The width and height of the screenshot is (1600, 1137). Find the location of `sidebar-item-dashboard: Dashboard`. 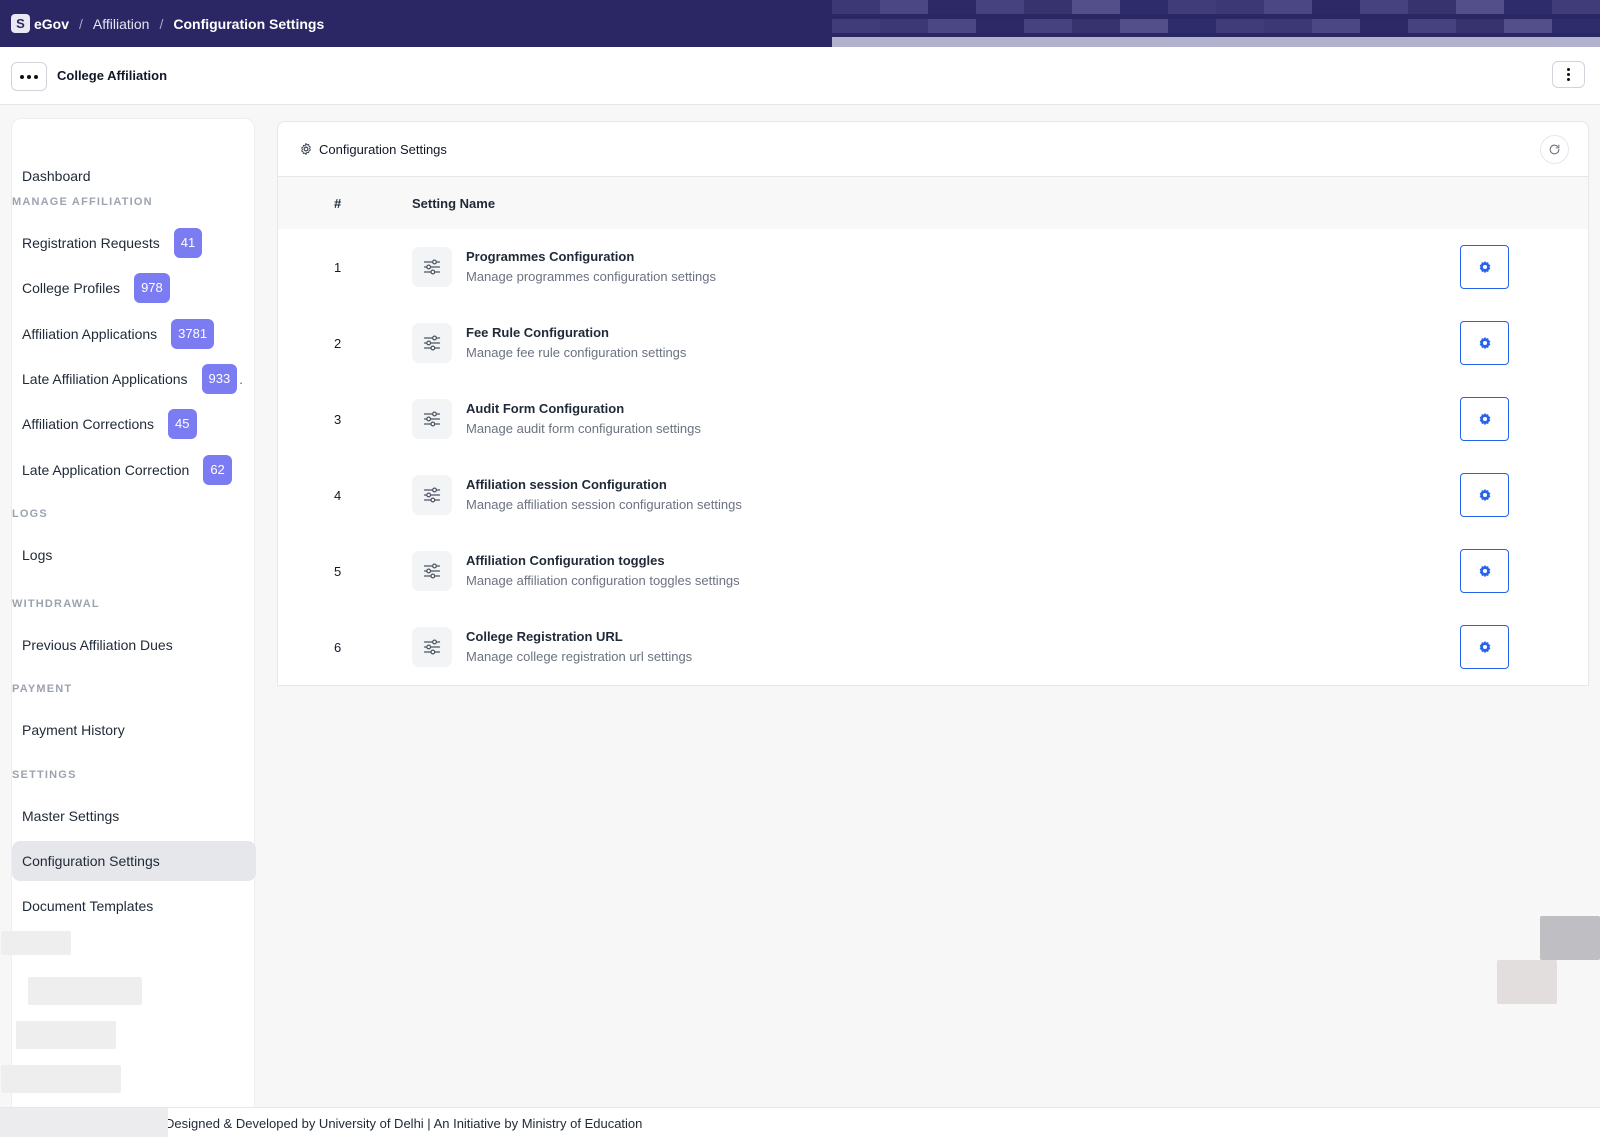

sidebar-item-dashboard: Dashboard is located at coordinates (134, 176).